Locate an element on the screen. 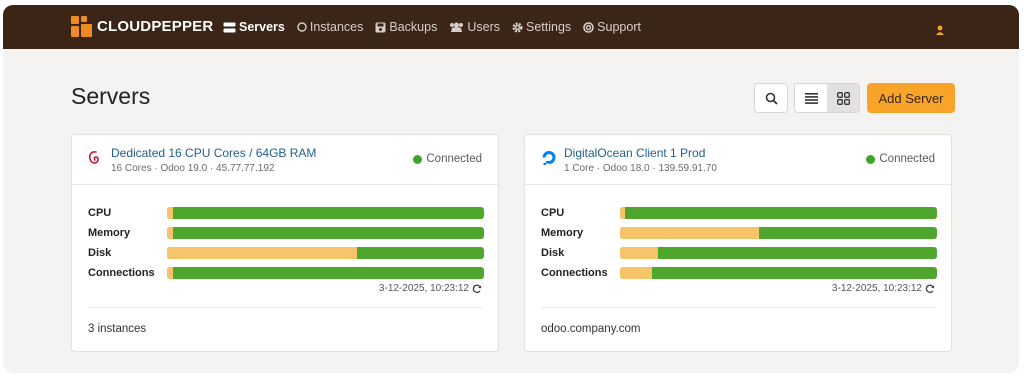 Image resolution: width=1024 pixels, height=377 pixels. view-toggle is located at coordinates (827, 98).